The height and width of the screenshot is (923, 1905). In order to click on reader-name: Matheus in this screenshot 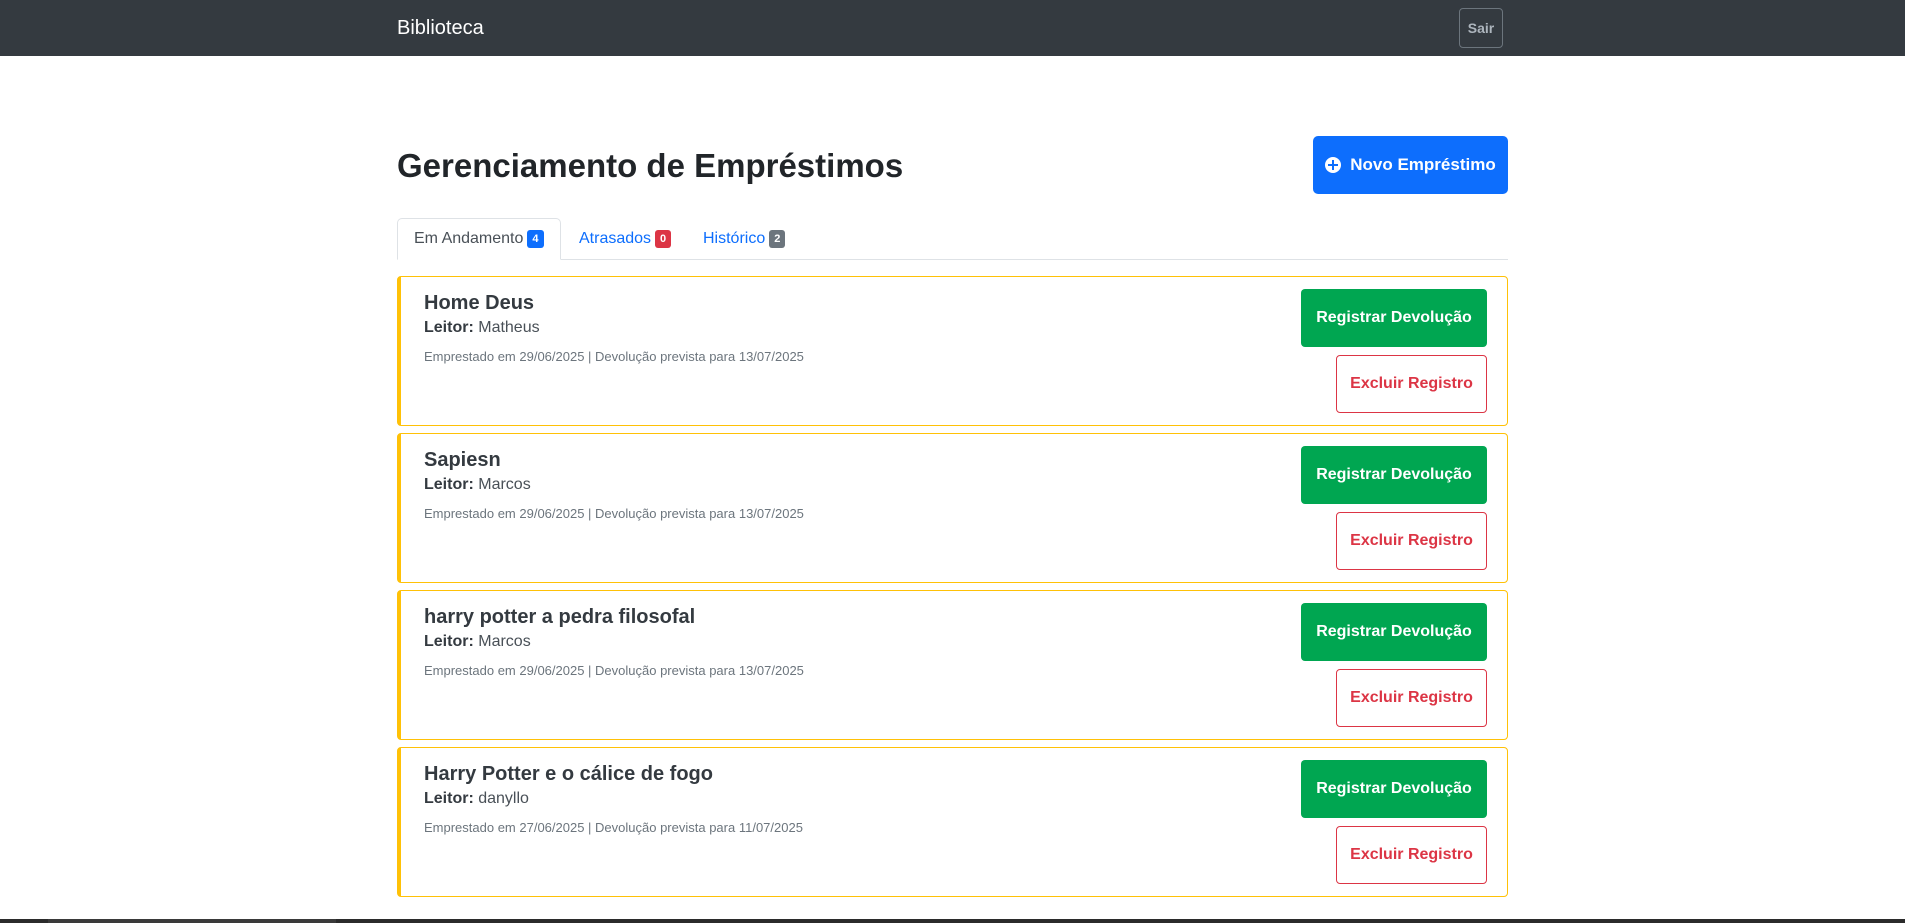, I will do `click(509, 327)`.